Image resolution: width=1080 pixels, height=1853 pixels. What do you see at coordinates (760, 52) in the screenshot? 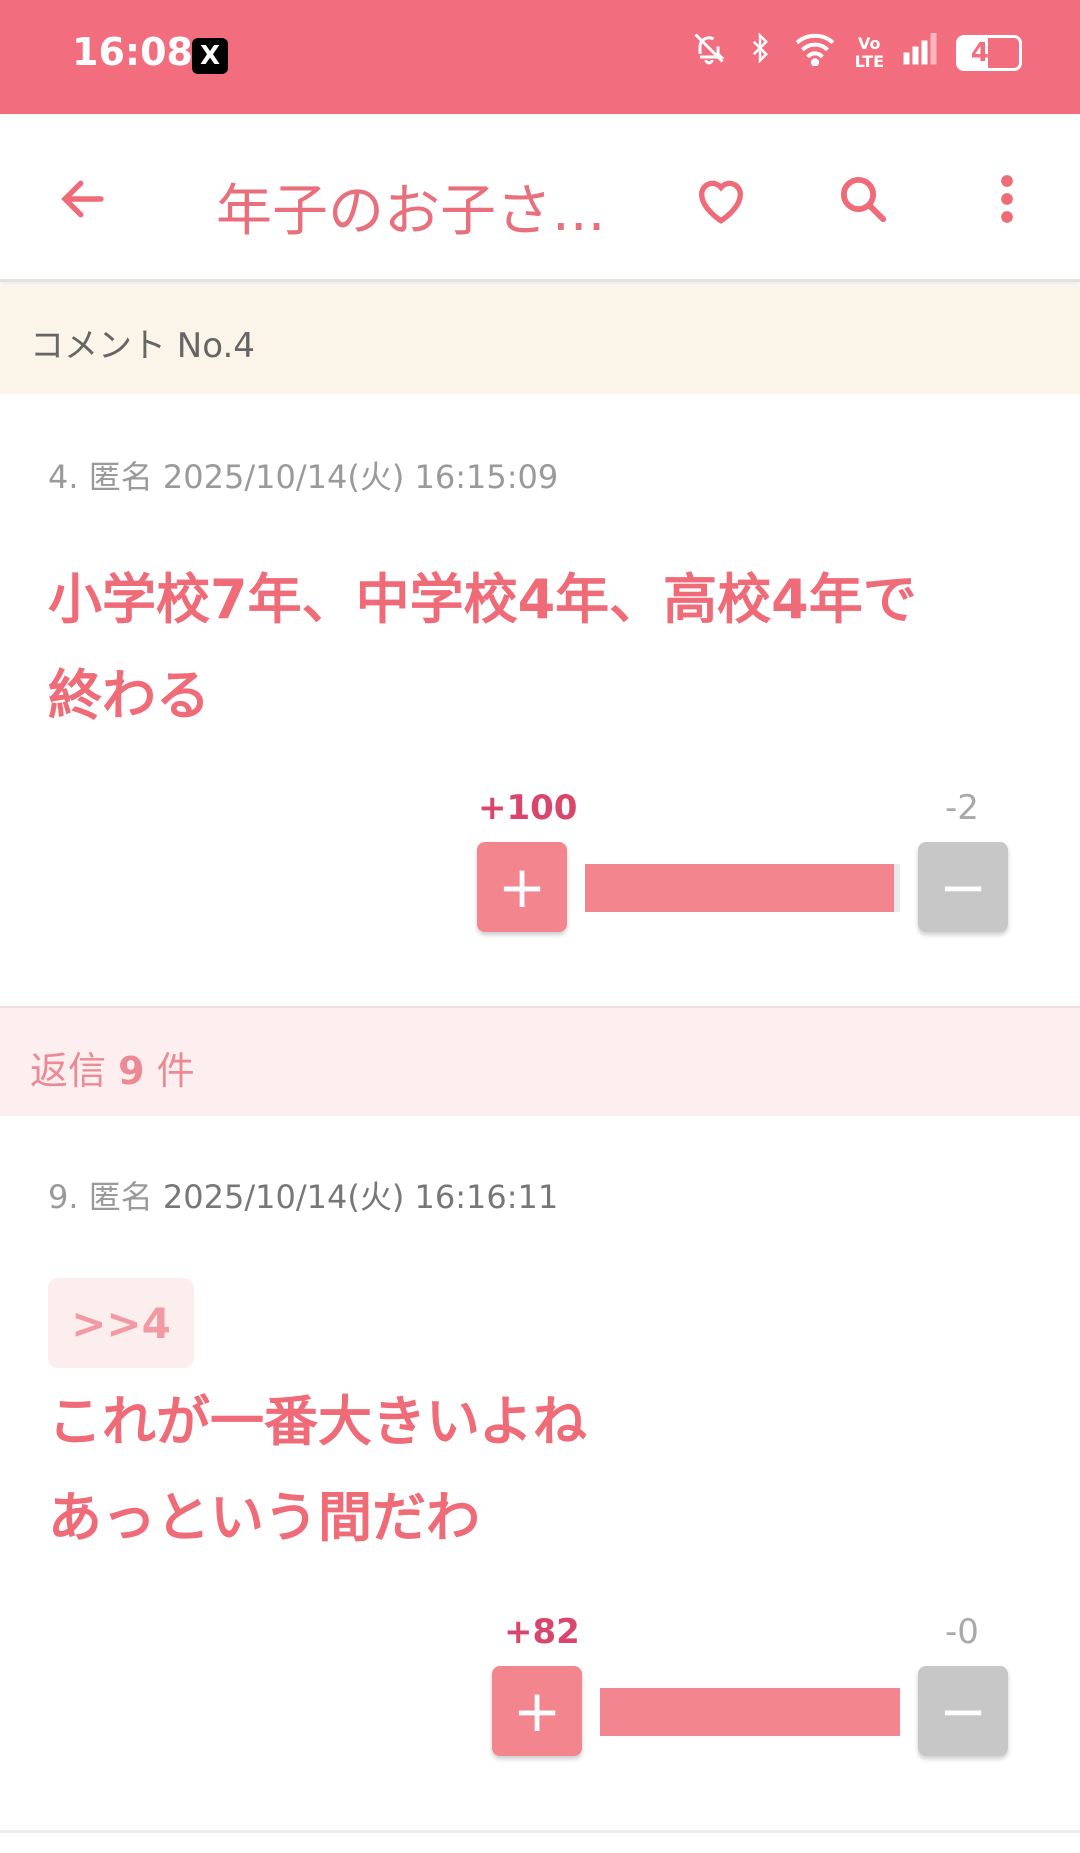
I see `bluetooth-icon` at bounding box center [760, 52].